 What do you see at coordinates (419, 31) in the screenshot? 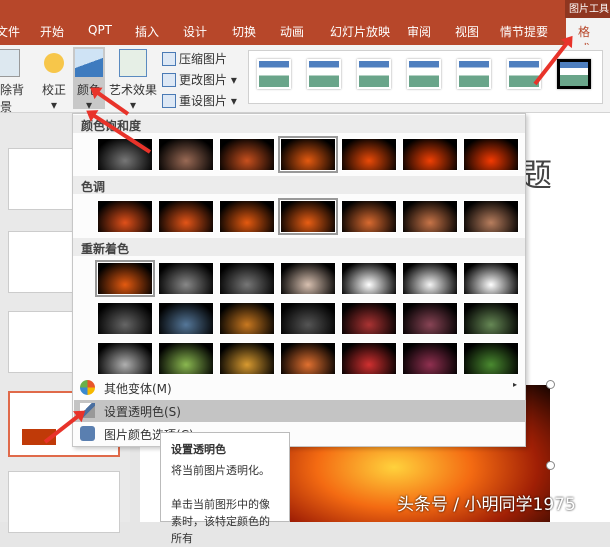
I see `tab-8: 审阅` at bounding box center [419, 31].